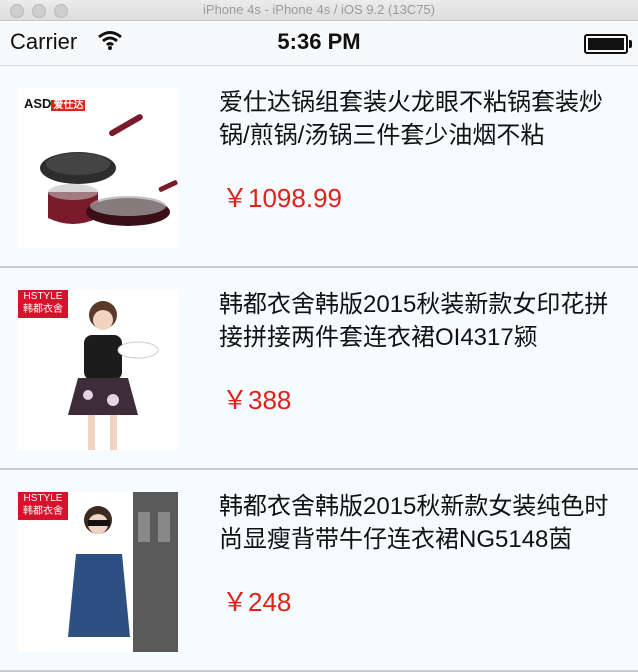 The height and width of the screenshot is (672, 638). I want to click on minimize-window-button, so click(39, 11).